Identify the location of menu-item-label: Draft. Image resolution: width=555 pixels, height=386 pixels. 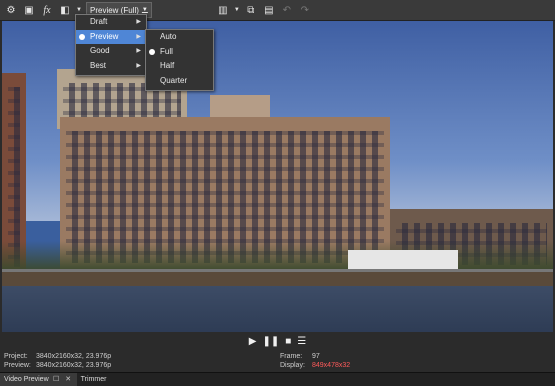
(99, 21).